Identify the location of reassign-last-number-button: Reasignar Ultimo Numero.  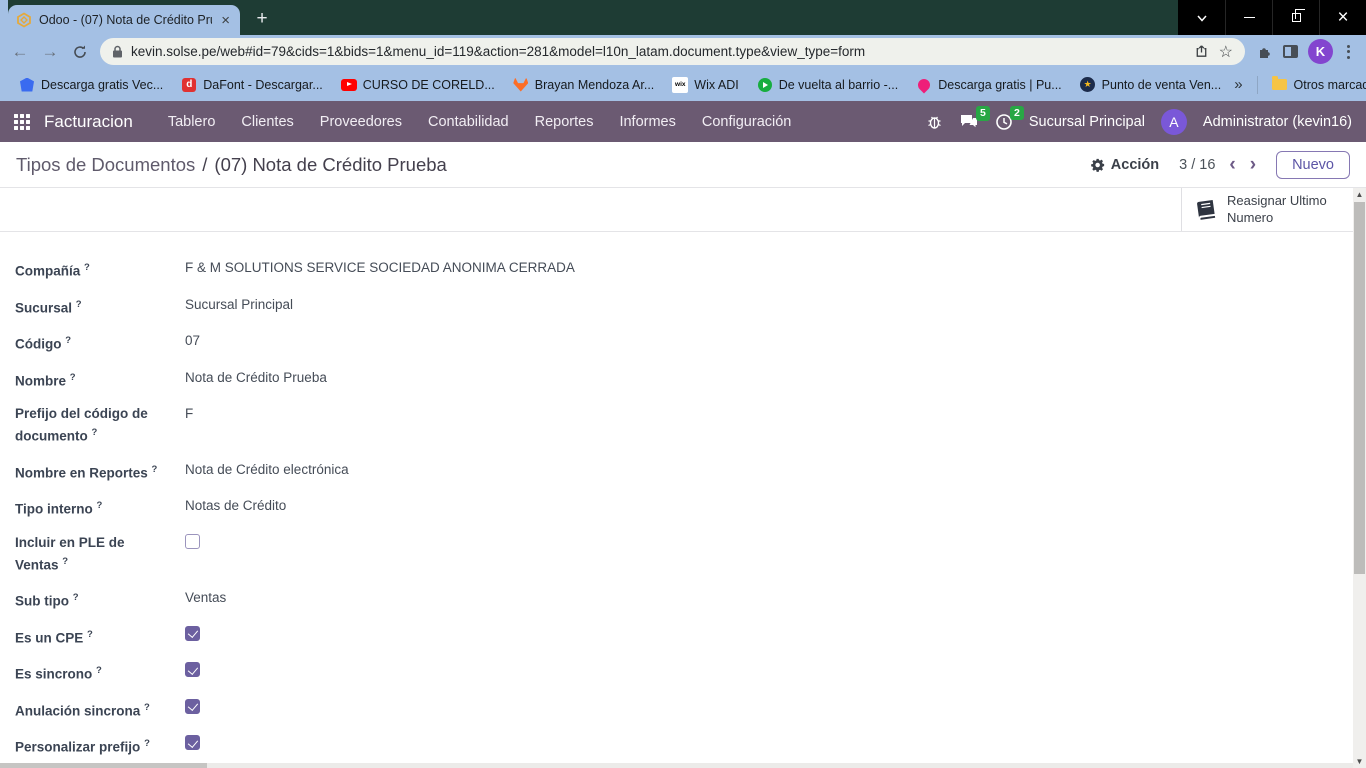
(1267, 209).